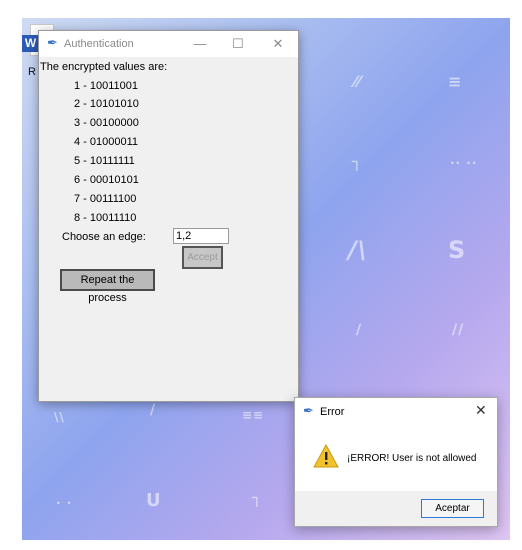 The image size is (522, 550). Describe the element at coordinates (154, 500) in the screenshot. I see `wallpaper-glyph: U` at that location.